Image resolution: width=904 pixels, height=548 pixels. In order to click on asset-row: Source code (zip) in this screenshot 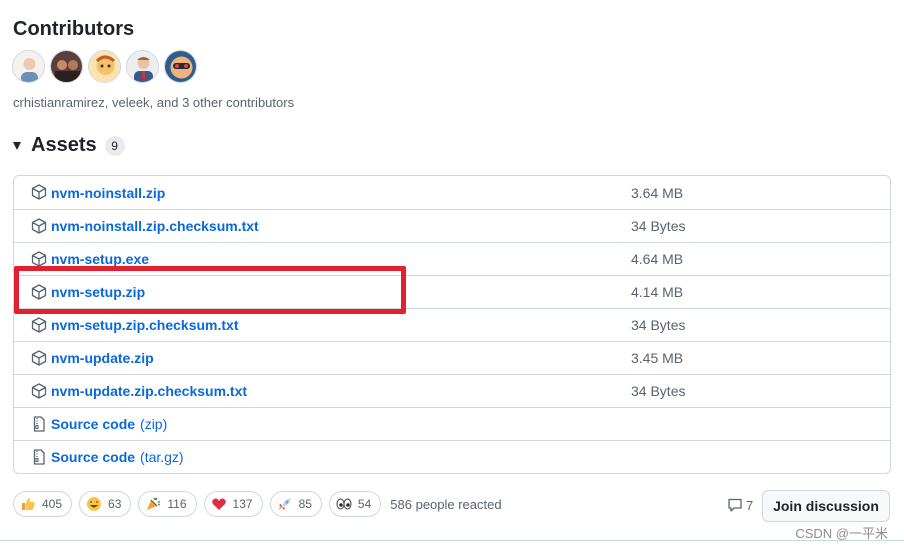, I will do `click(452, 423)`.